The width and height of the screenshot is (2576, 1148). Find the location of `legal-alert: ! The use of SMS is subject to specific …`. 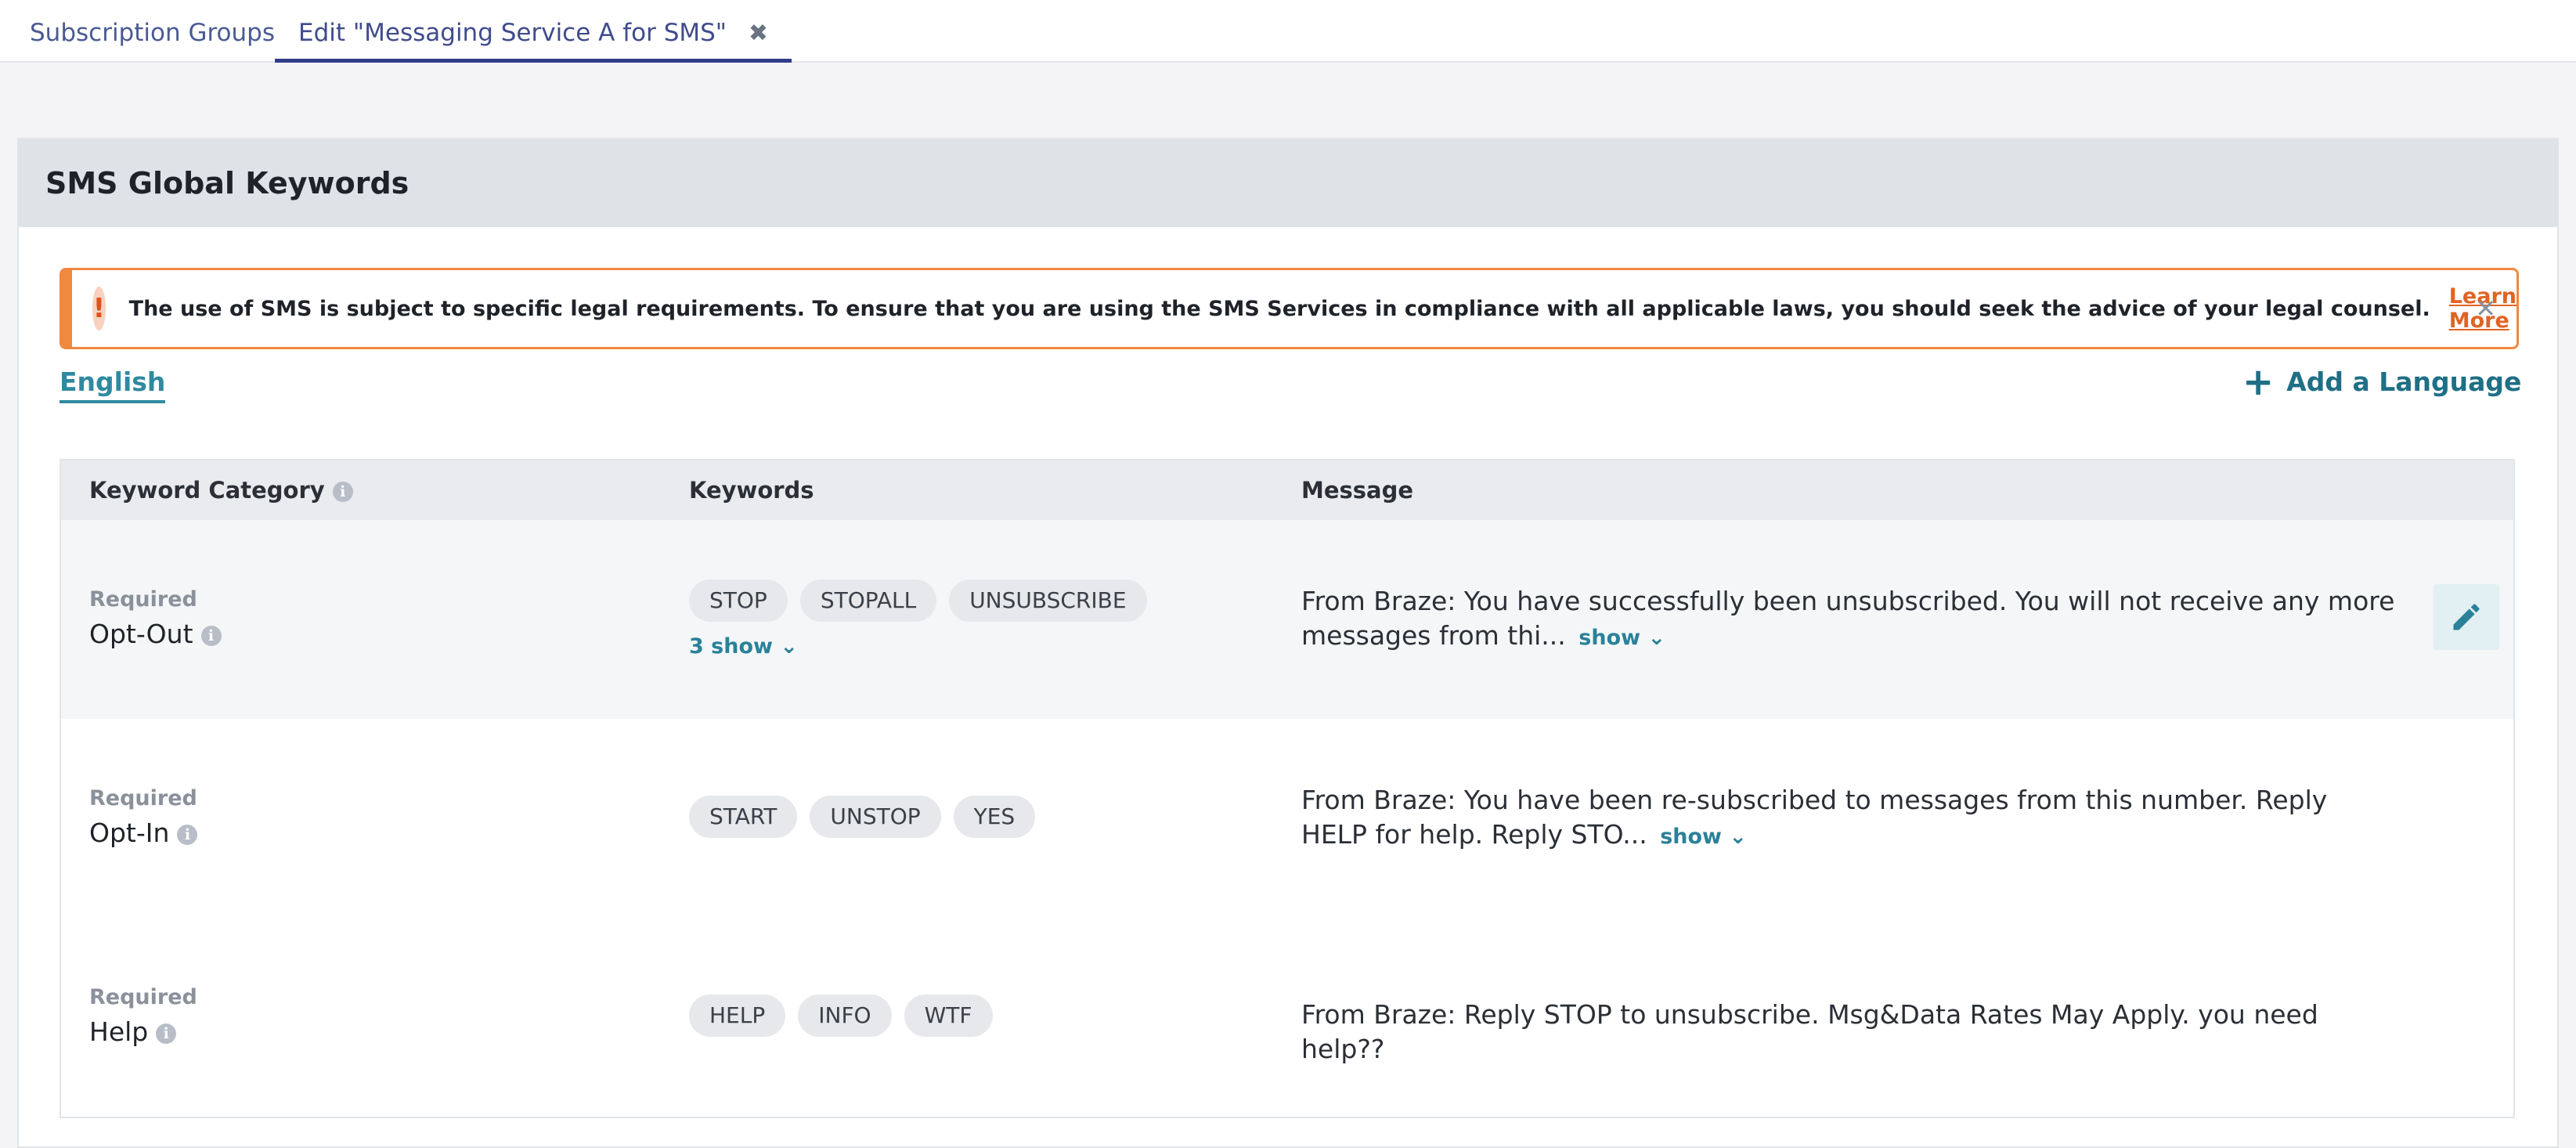

legal-alert: ! The use of SMS is subject to specific … is located at coordinates (1289, 308).